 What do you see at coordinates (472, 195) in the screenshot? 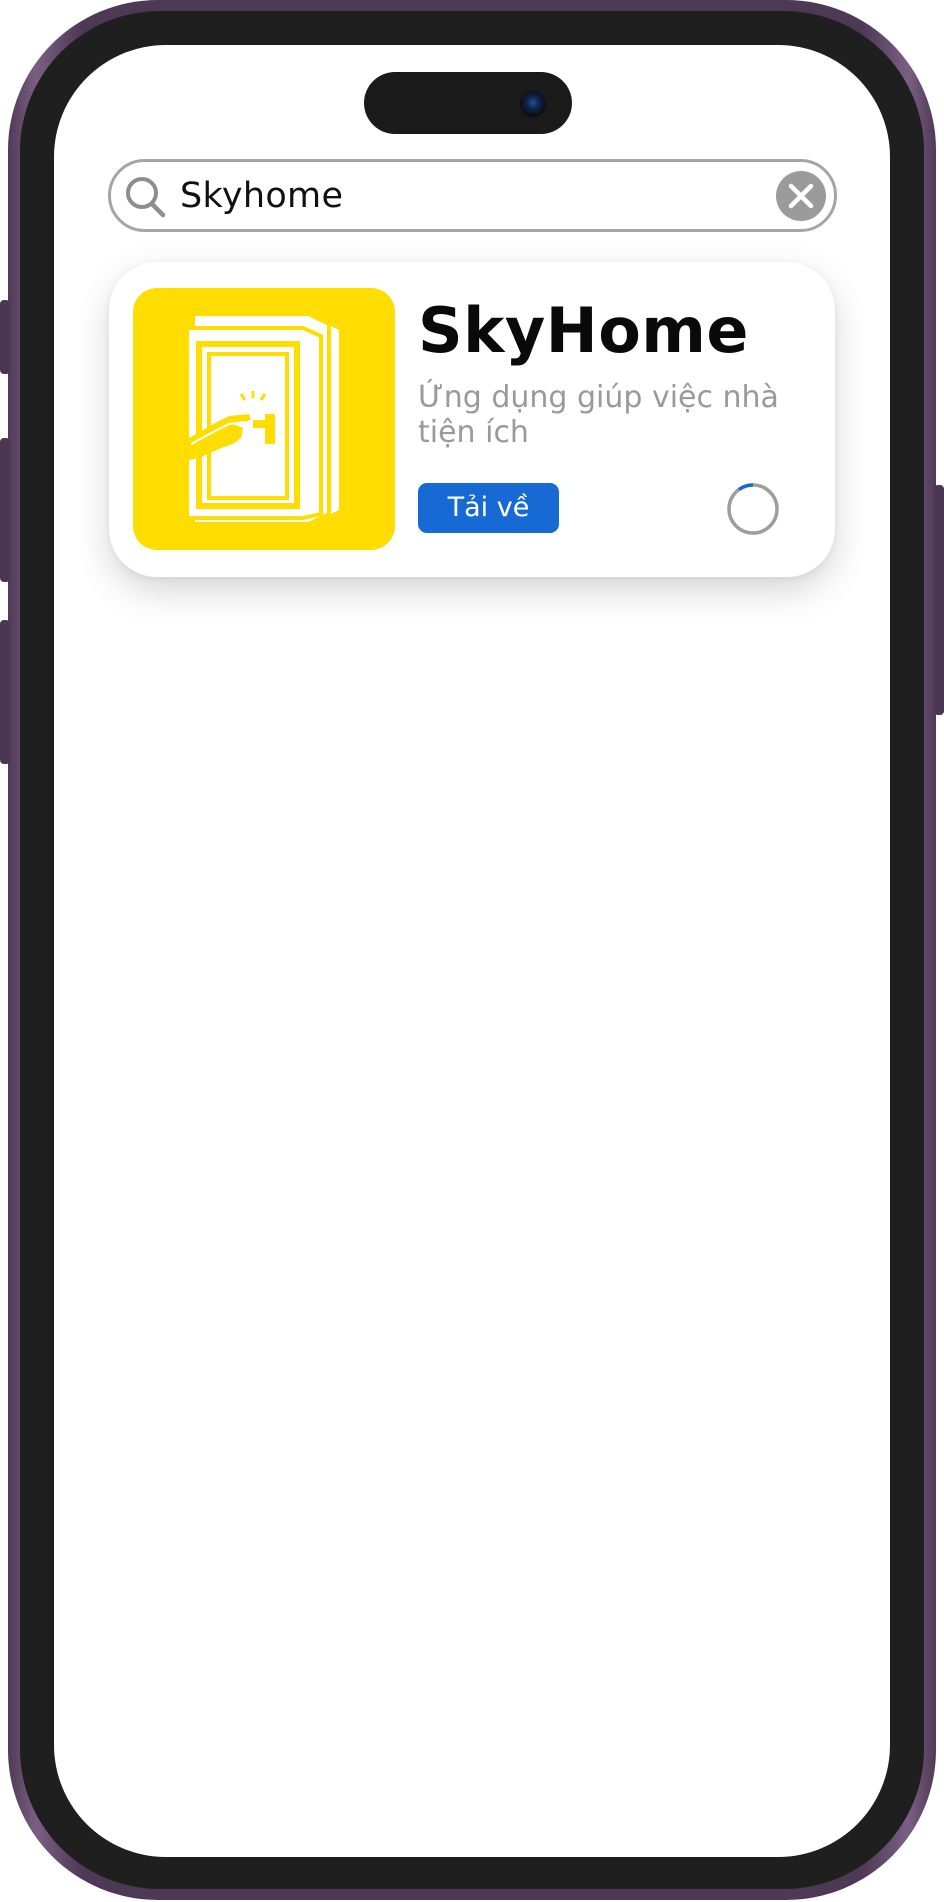
I see `search-bar: Skyhome` at bounding box center [472, 195].